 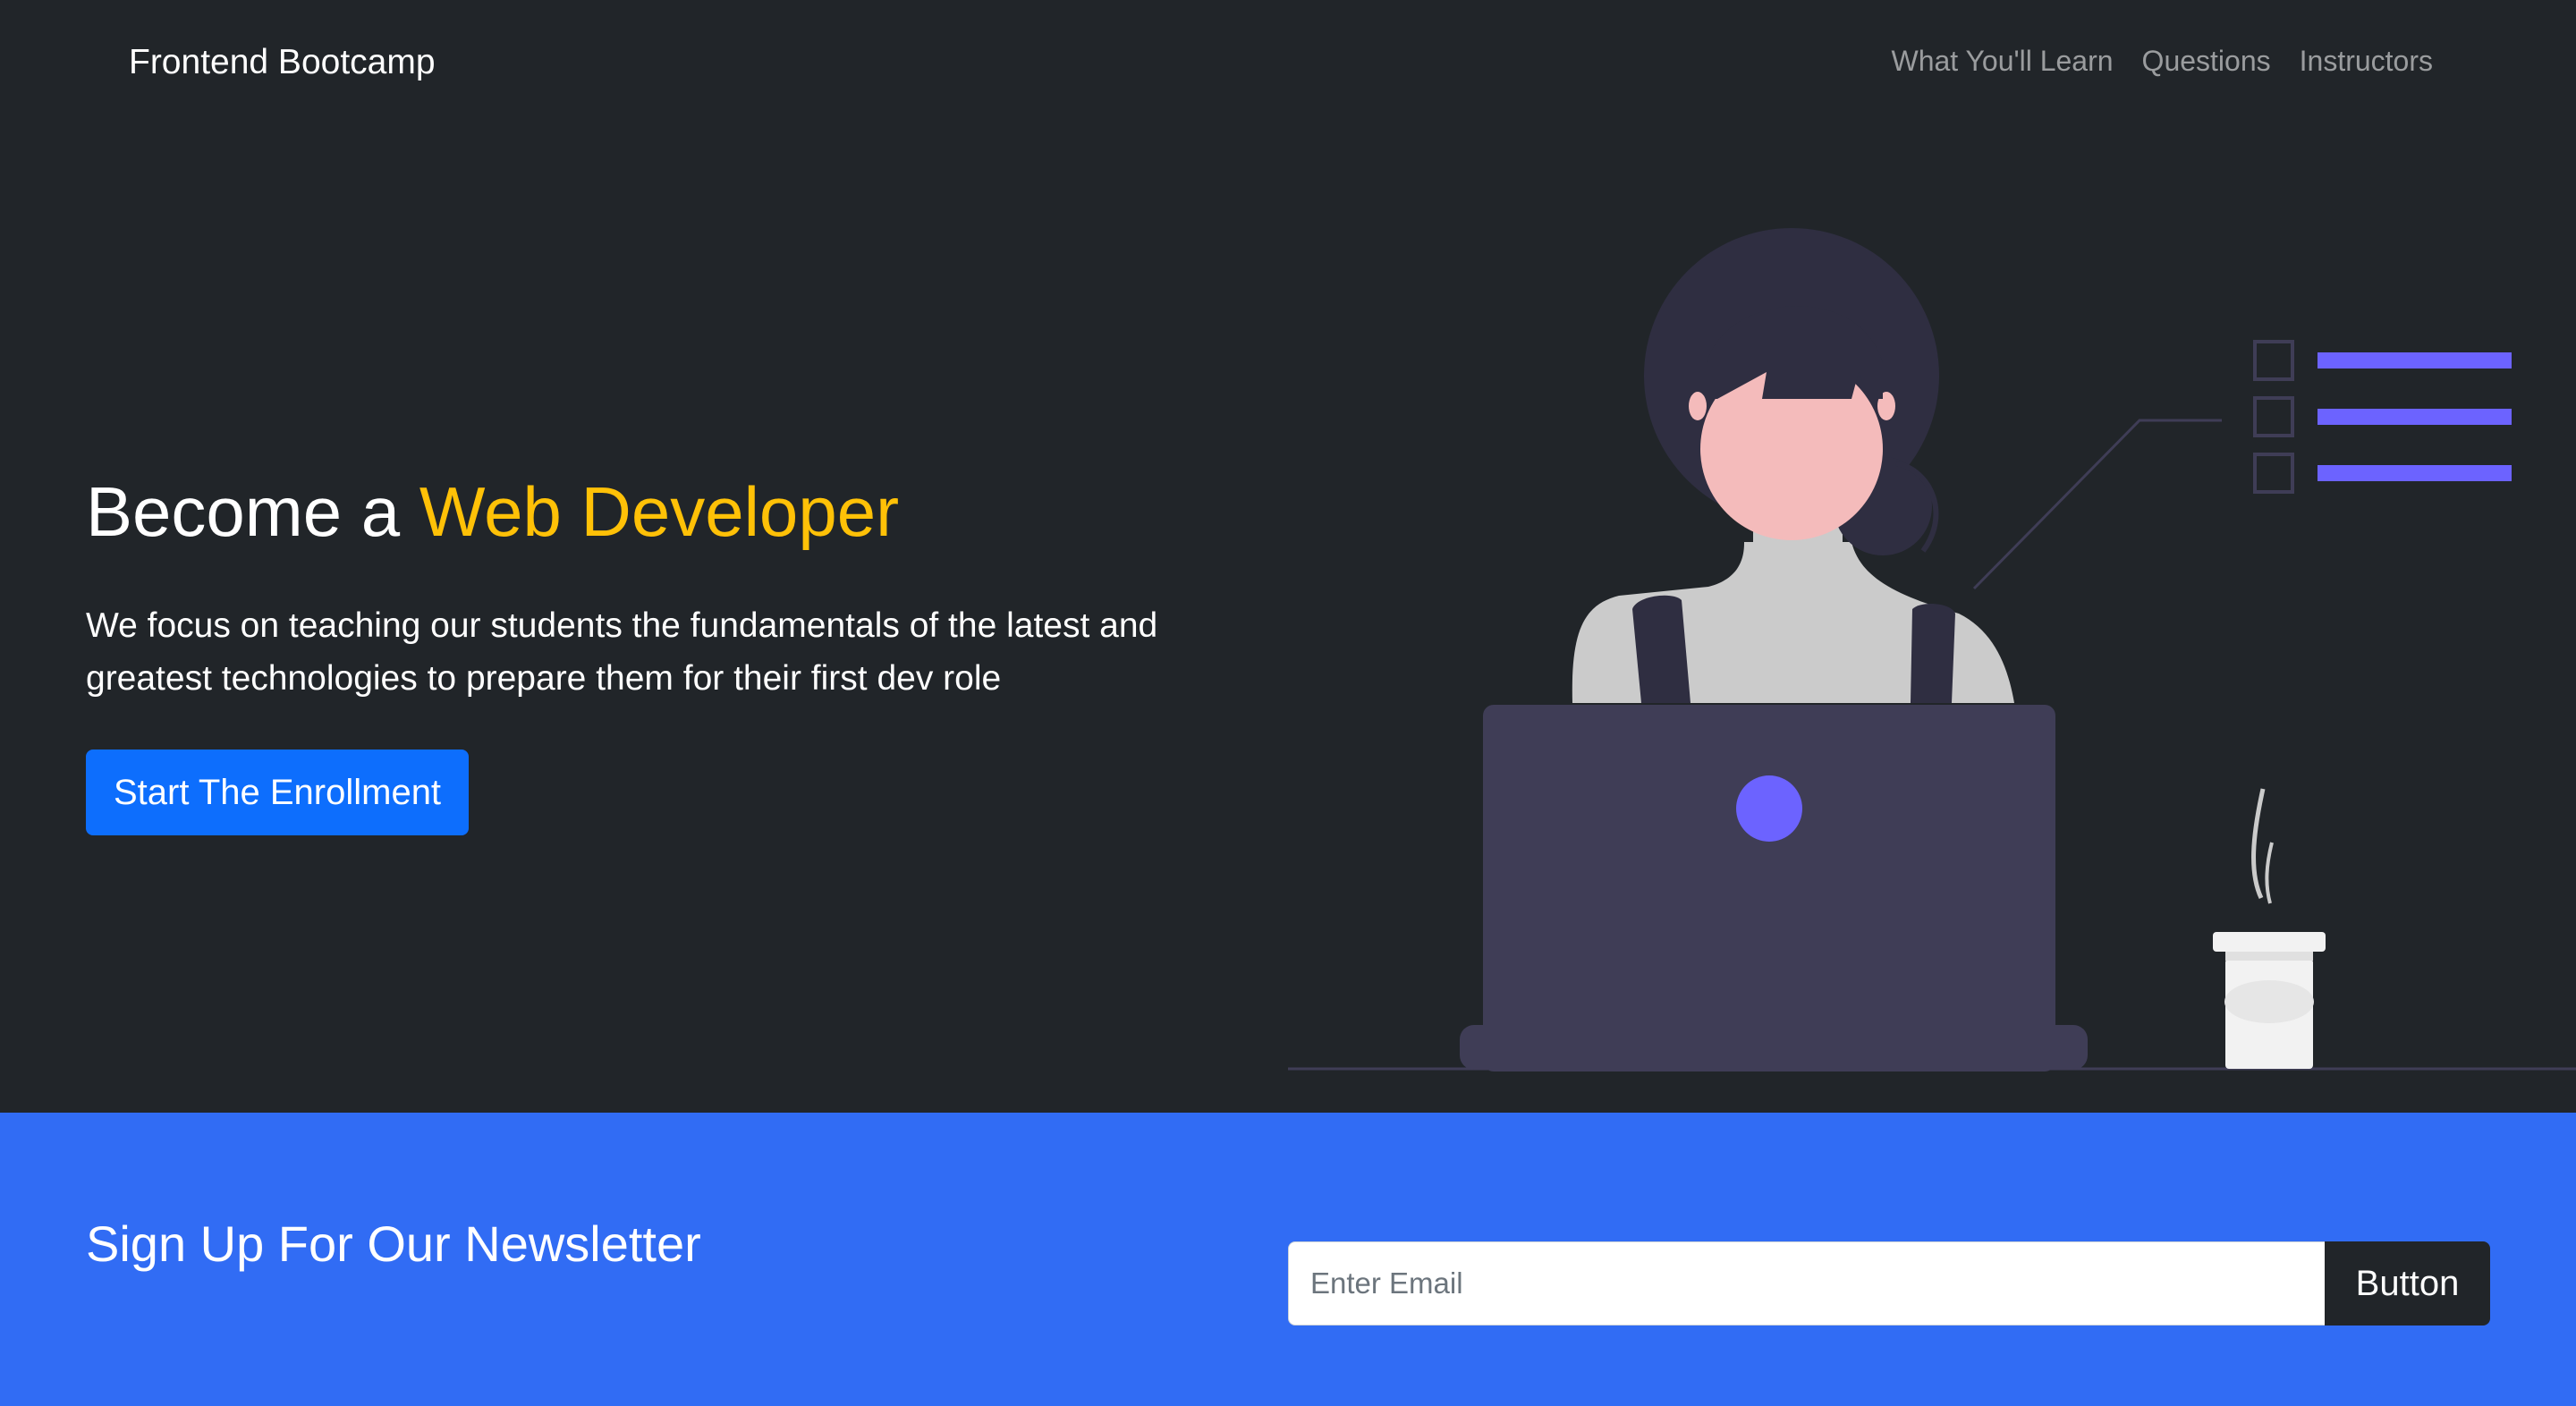 What do you see at coordinates (243, 511) in the screenshot?
I see `hero-title-prefix: Become a` at bounding box center [243, 511].